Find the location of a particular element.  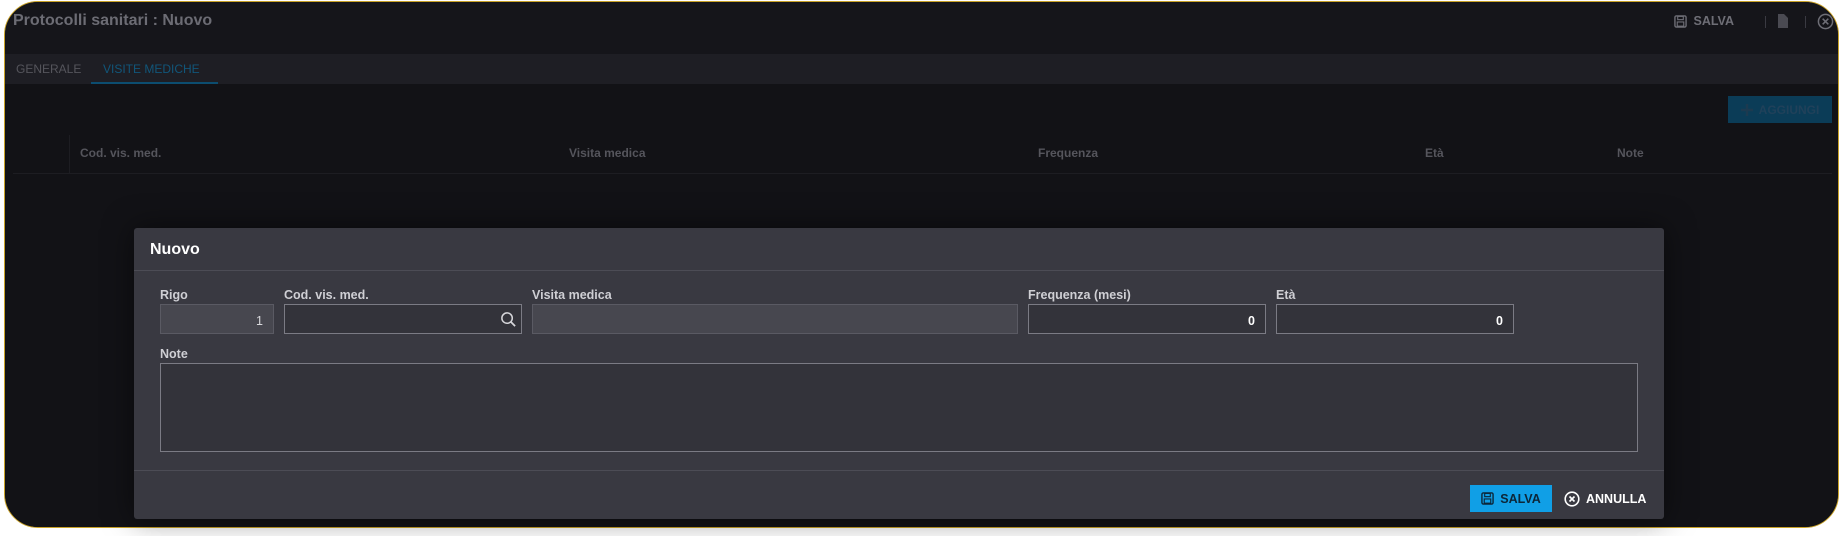

cancel-icon is located at coordinates (1572, 498).